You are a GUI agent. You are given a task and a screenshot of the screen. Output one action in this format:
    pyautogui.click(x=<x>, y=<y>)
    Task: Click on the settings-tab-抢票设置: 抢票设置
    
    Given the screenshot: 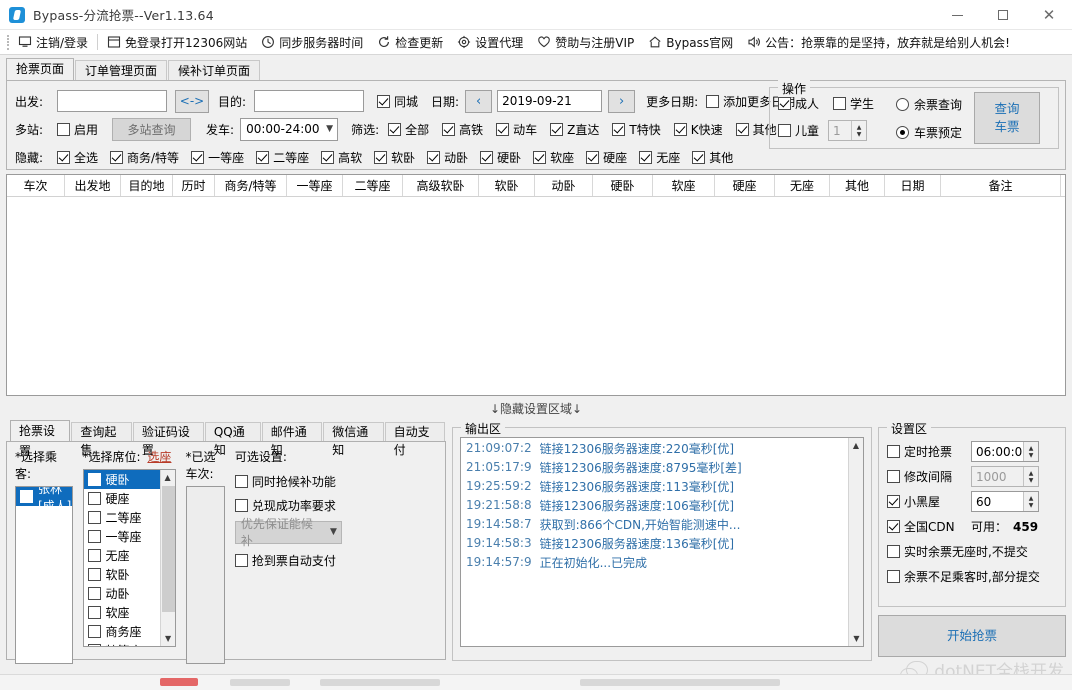 What is the action you would take?
    pyautogui.click(x=40, y=439)
    